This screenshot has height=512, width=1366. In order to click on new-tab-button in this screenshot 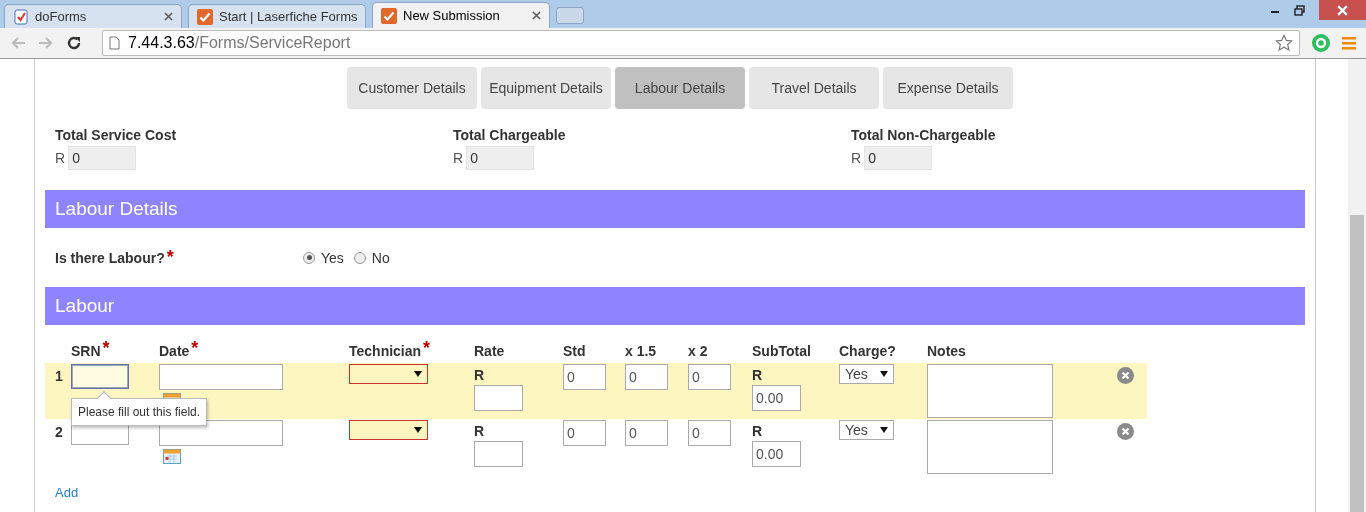, I will do `click(570, 15)`.